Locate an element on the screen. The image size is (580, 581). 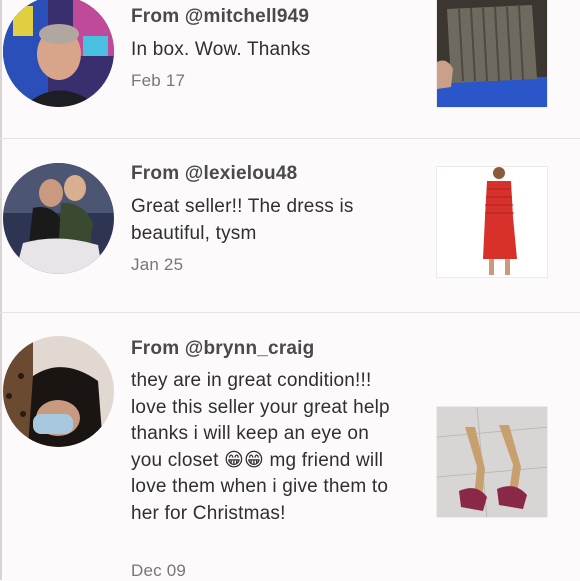
review-date: Feb 17 is located at coordinates (158, 80).